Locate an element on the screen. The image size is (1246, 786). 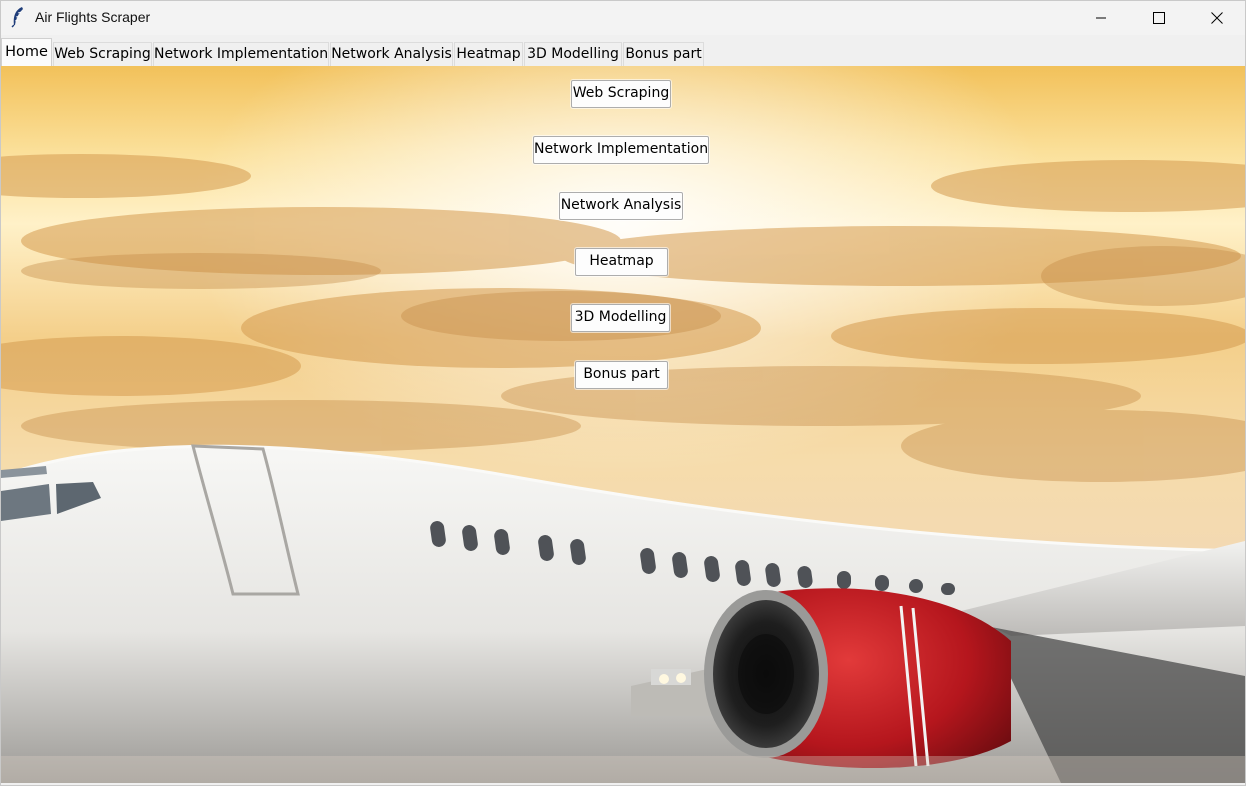
maximize-icon is located at coordinates (1159, 18).